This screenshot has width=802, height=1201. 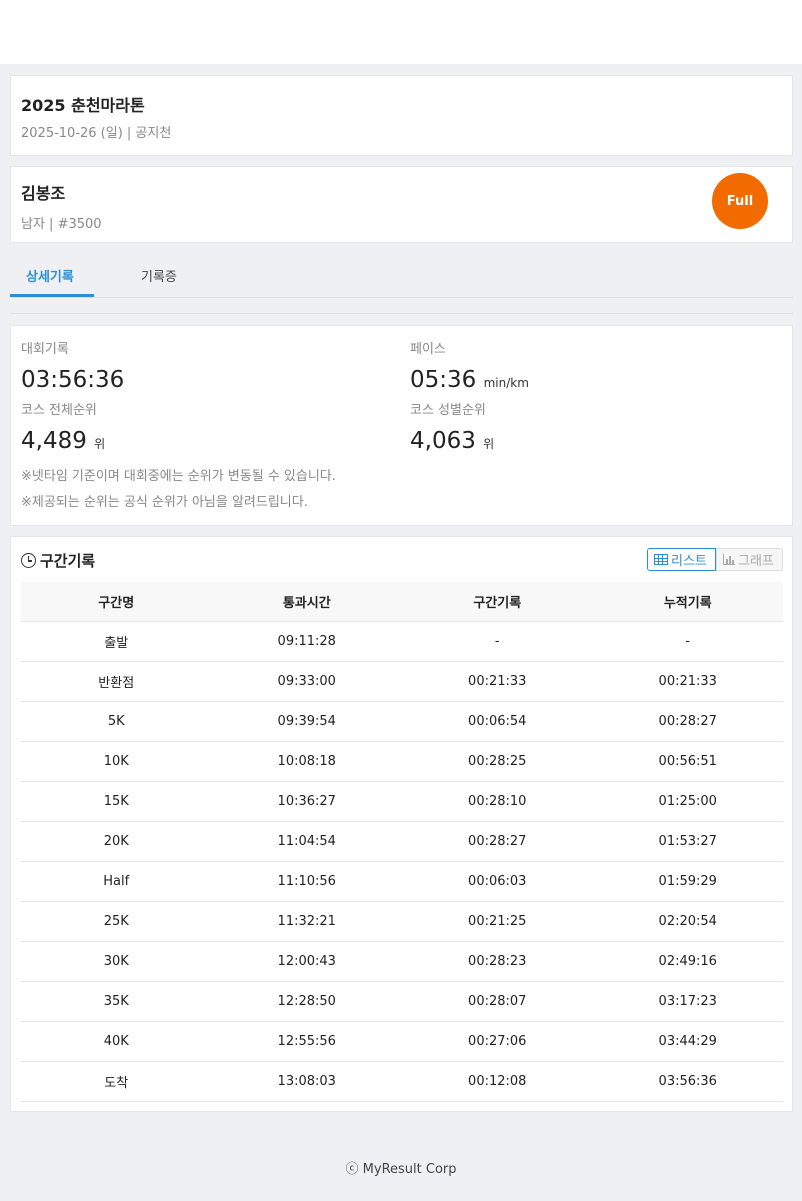 What do you see at coordinates (428, 349) in the screenshot?
I see `pace-label: 페이스` at bounding box center [428, 349].